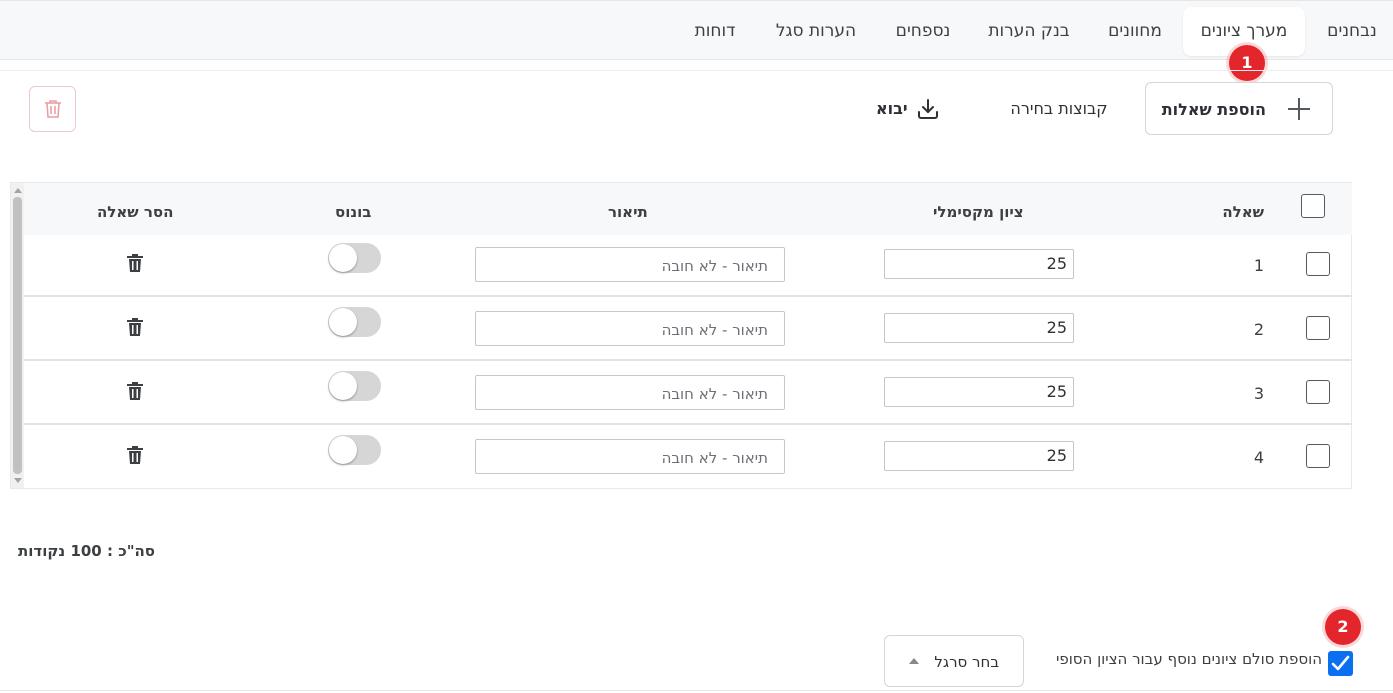 This screenshot has height=693, width=1393. What do you see at coordinates (1029, 31) in the screenshot?
I see `tab-comment-bank: בנק הערות` at bounding box center [1029, 31].